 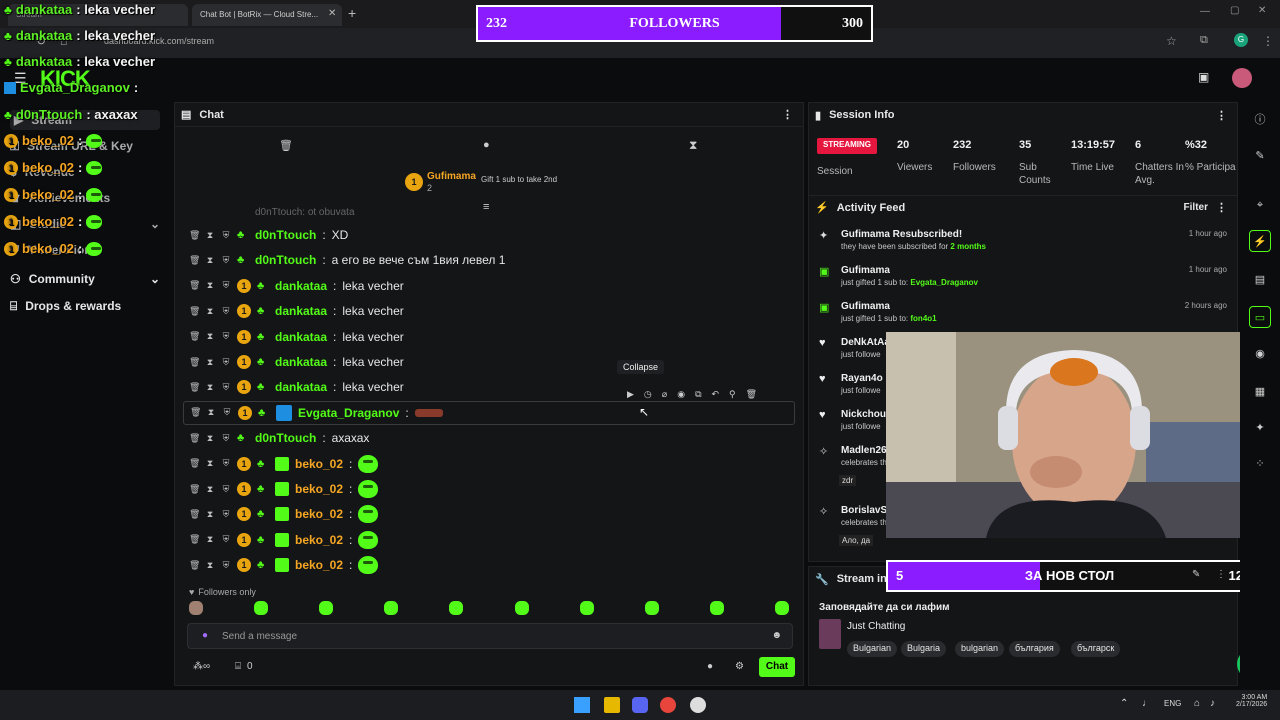 I want to click on mute-icon: ⌀, so click(x=664, y=394).